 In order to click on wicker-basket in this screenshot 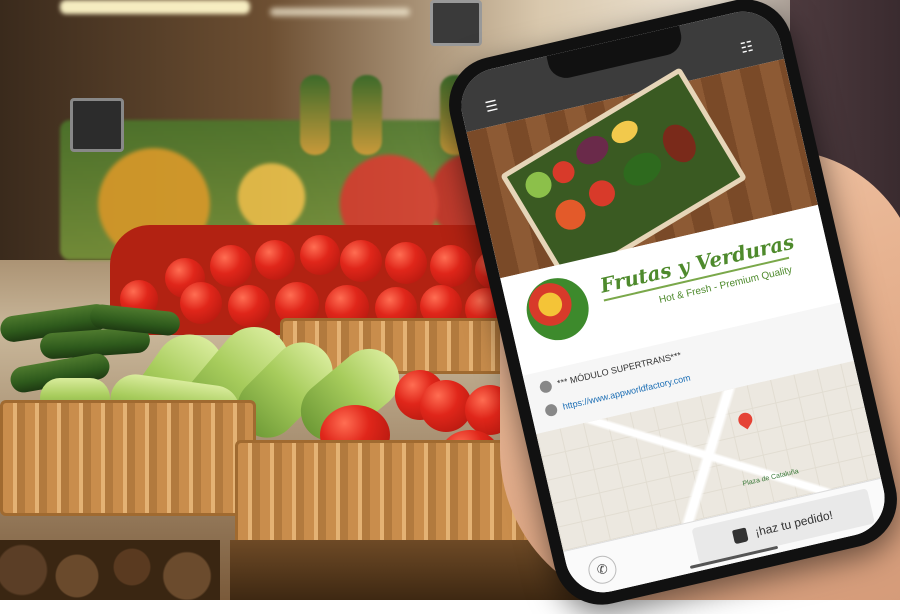, I will do `click(128, 458)`.